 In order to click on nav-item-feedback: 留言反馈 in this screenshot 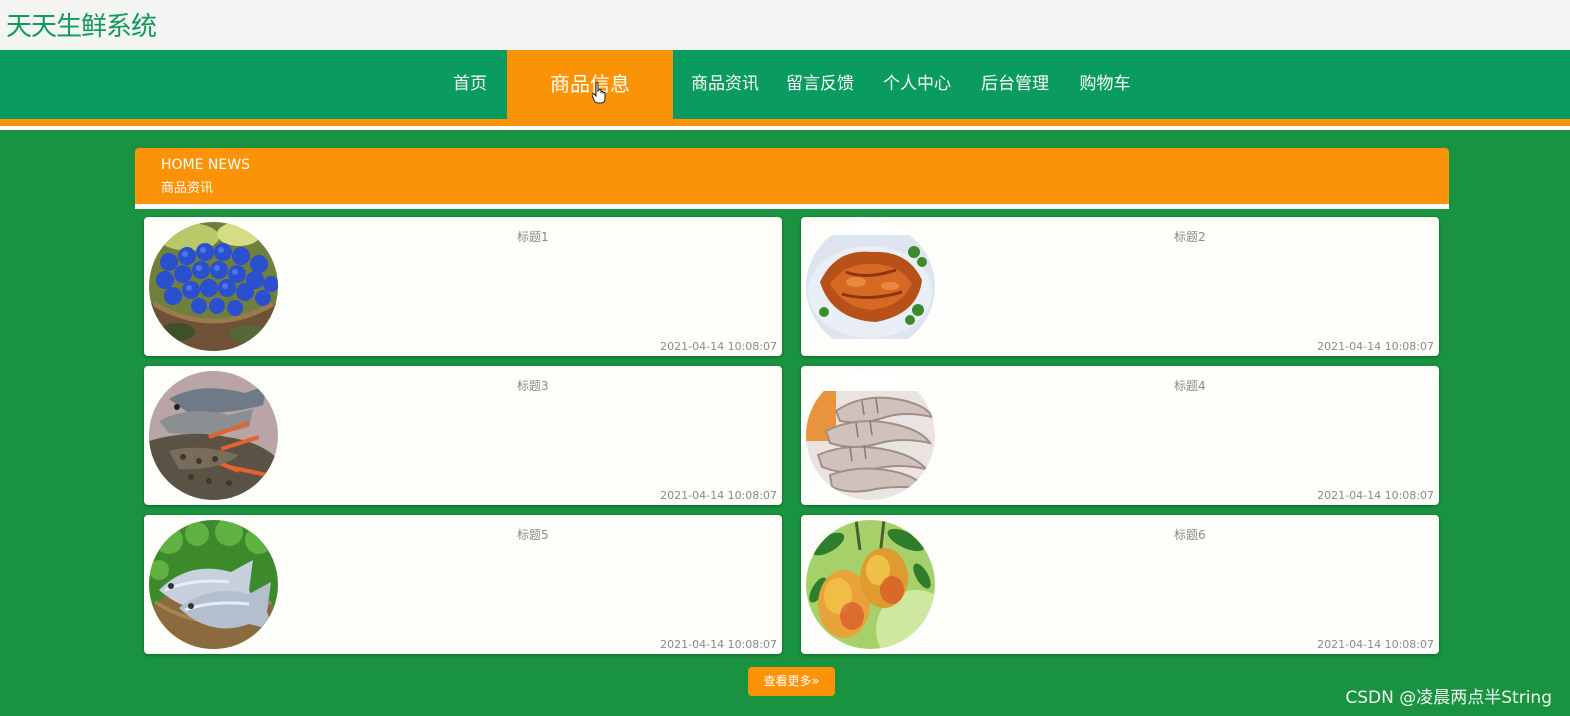, I will do `click(820, 84)`.